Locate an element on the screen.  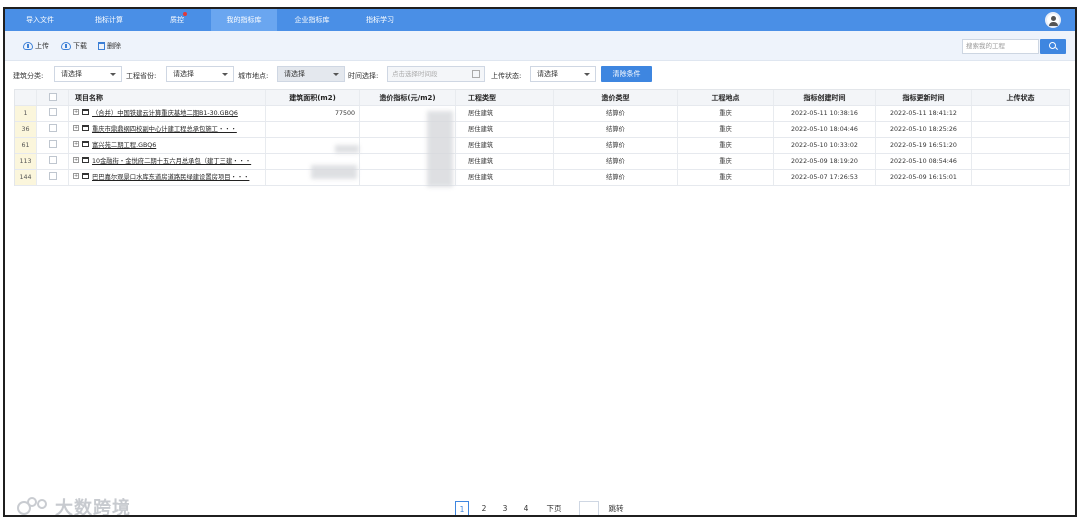
page-1-button: 1 is located at coordinates (462, 508).